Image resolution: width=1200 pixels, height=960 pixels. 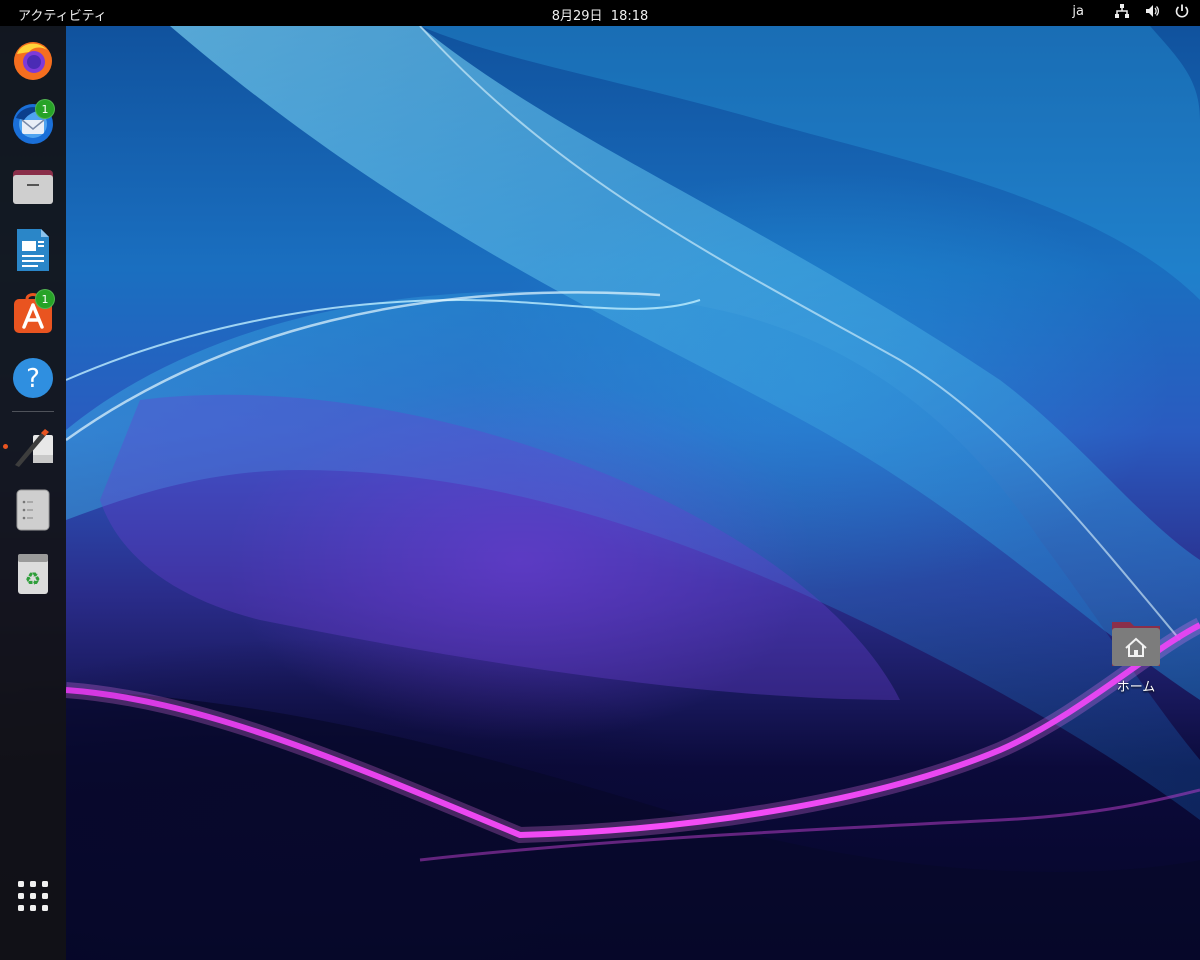 I want to click on date-time-clock: 8月29日 18:18, so click(x=600, y=16).